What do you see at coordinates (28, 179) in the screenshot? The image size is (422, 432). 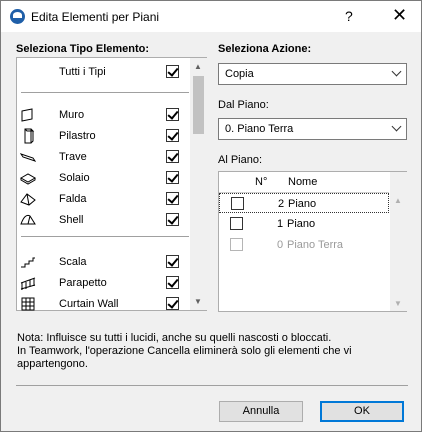 I see `slab-icon` at bounding box center [28, 179].